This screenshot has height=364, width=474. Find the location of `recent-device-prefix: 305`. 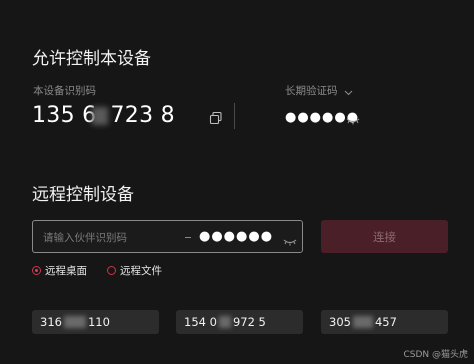

recent-device-prefix: 305 is located at coordinates (340, 322).